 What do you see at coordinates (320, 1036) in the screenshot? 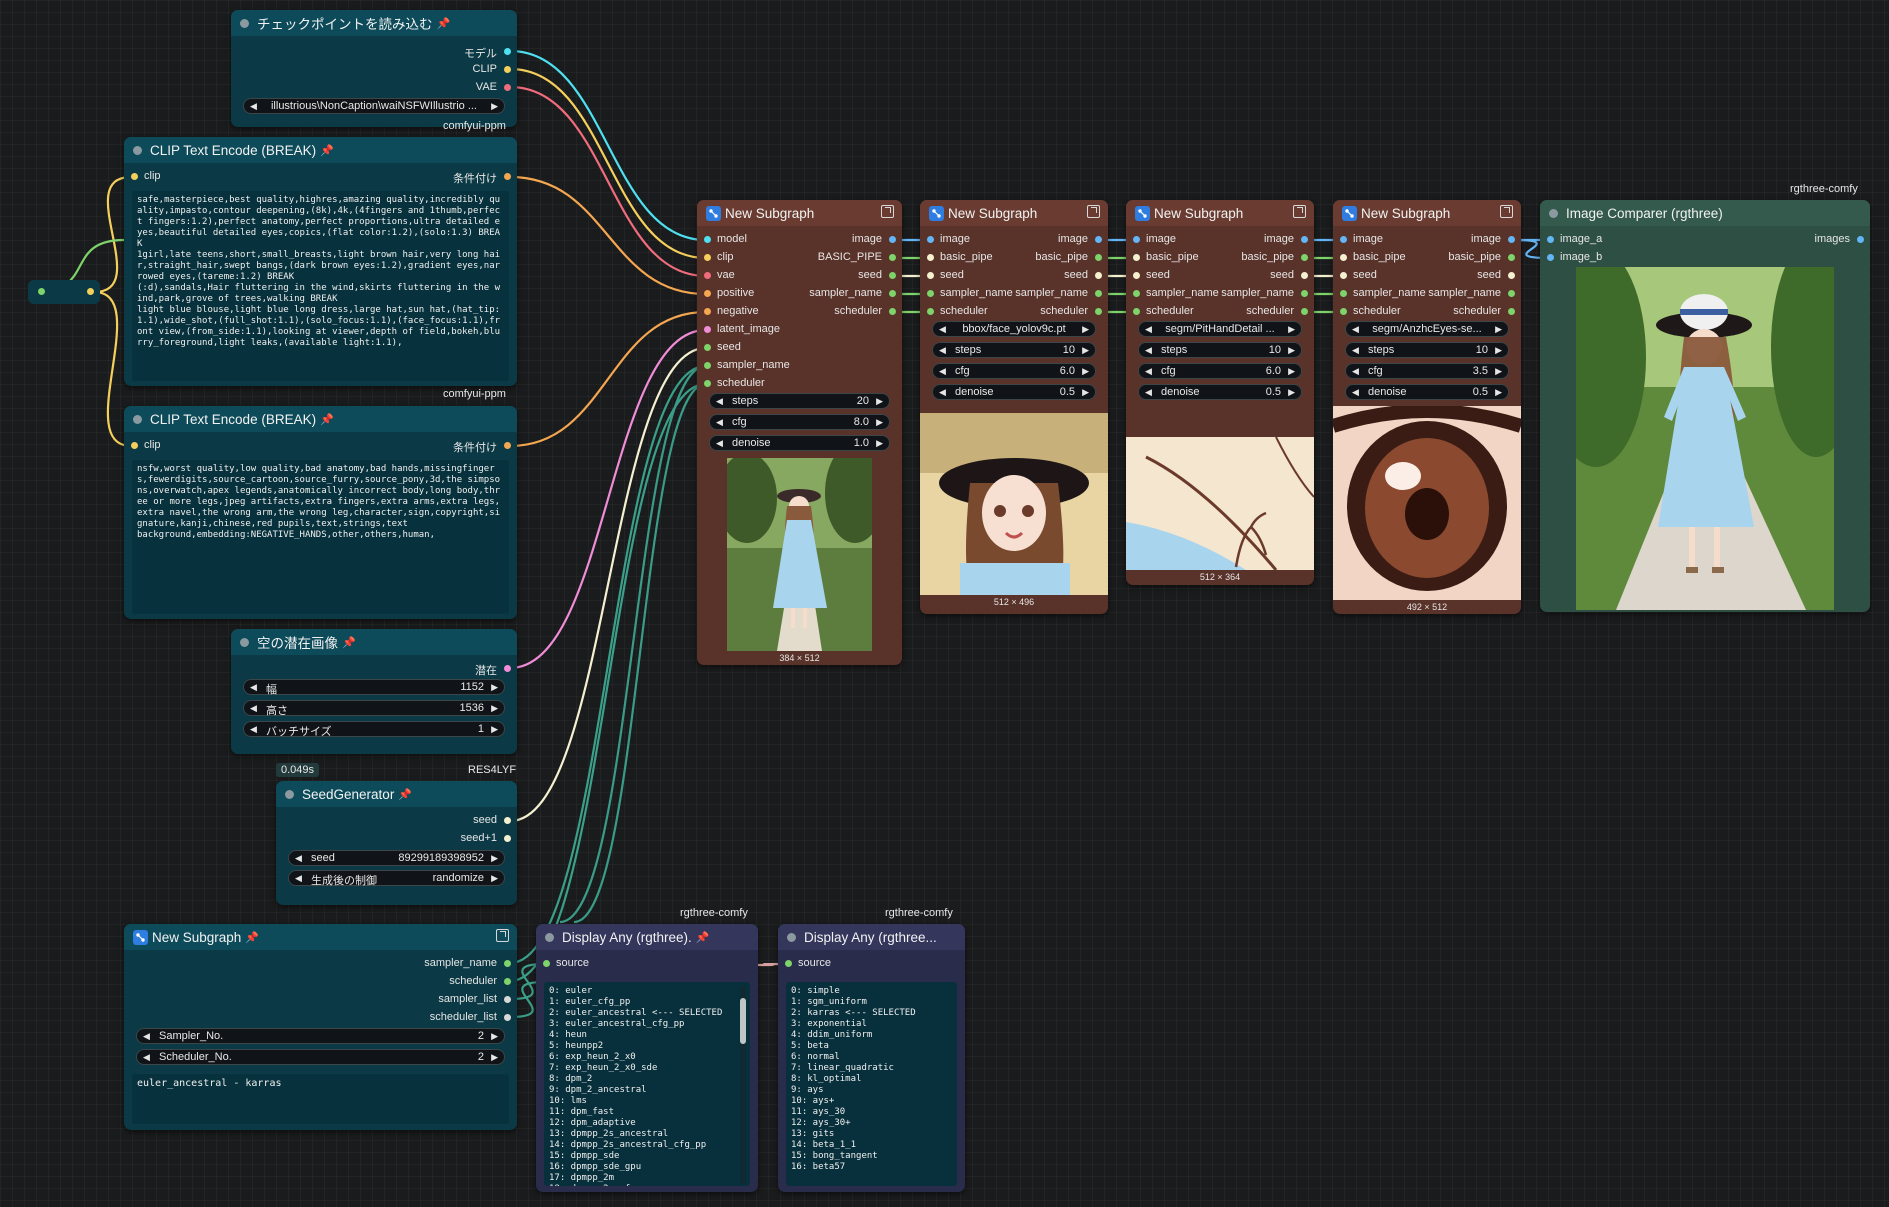
I see `sampler-no-widget: ◀ Sampler_No. 2 ▶` at bounding box center [320, 1036].